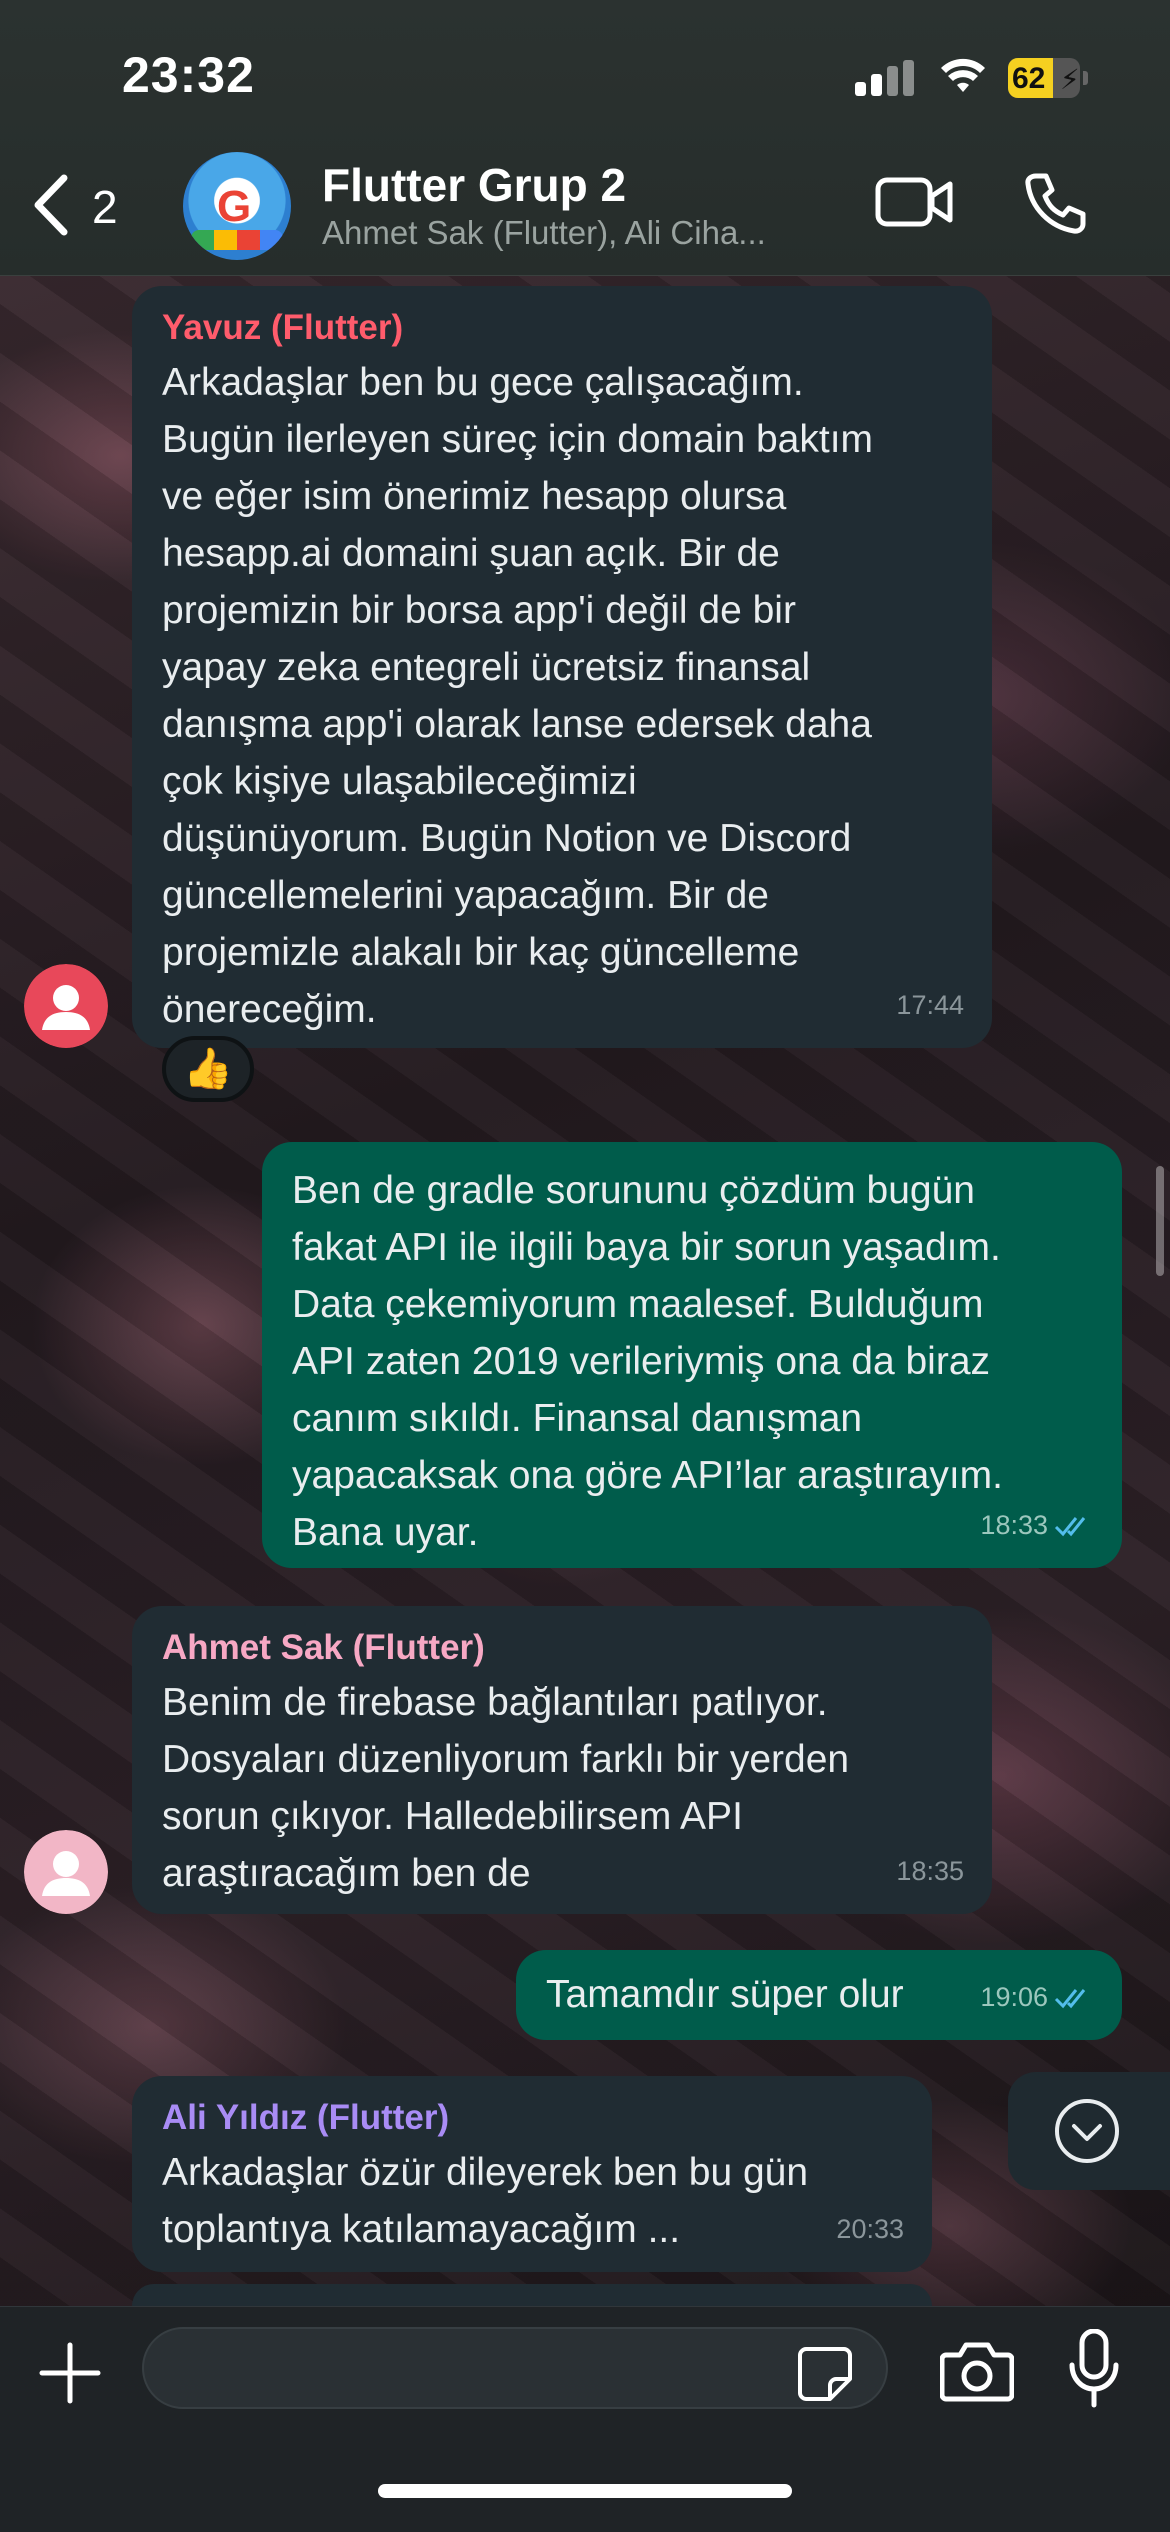  What do you see at coordinates (532, 2295) in the screenshot?
I see `message-bubble-incoming` at bounding box center [532, 2295].